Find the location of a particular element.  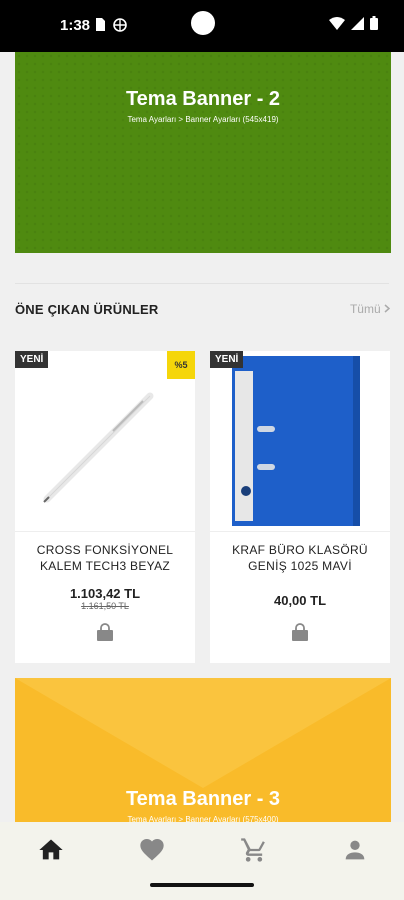

front-camera is located at coordinates (203, 23).